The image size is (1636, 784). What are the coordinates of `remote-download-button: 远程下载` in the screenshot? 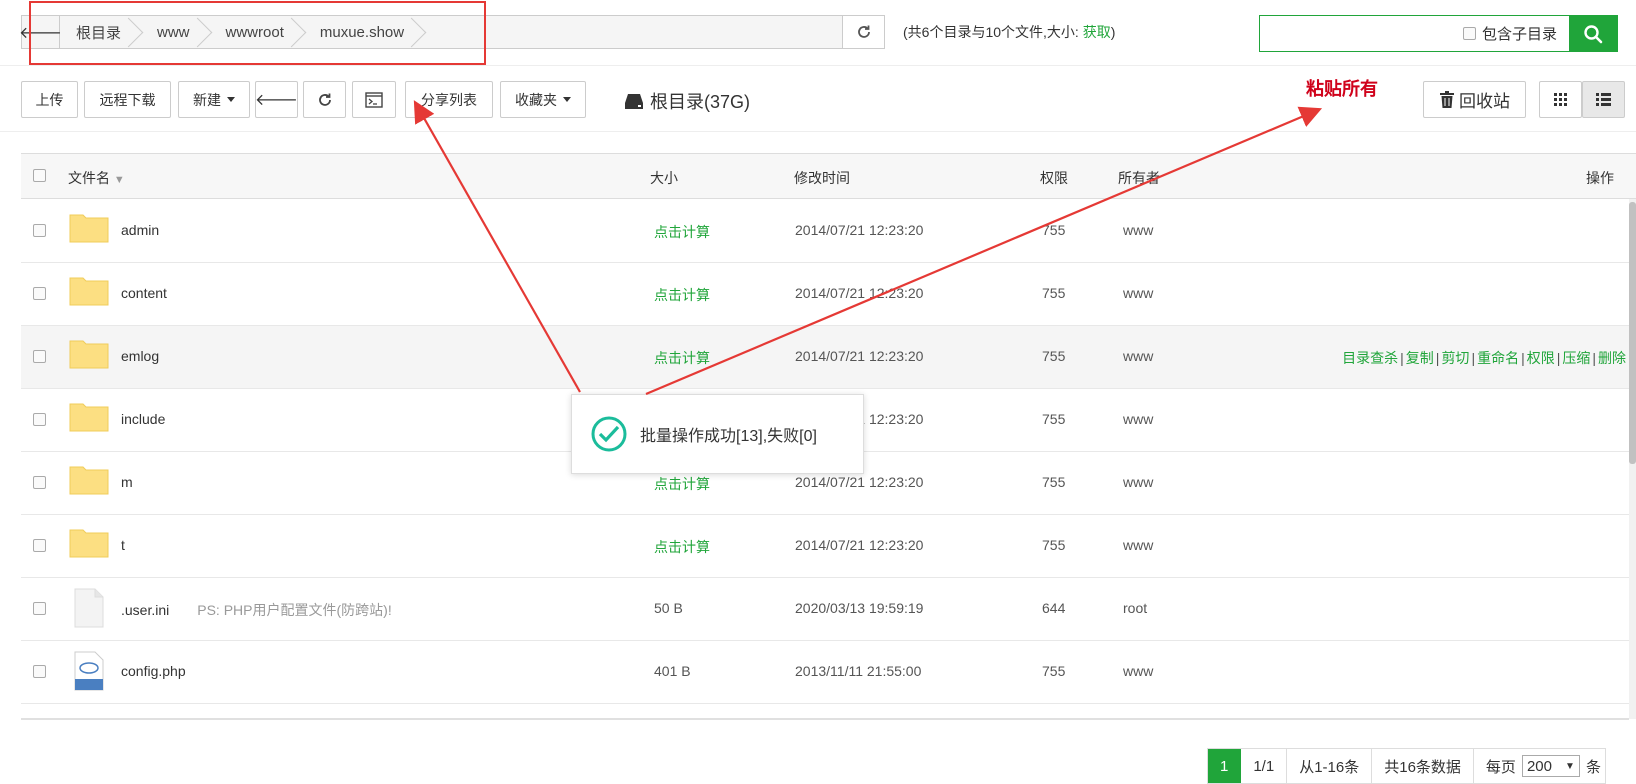 It's located at (127, 99).